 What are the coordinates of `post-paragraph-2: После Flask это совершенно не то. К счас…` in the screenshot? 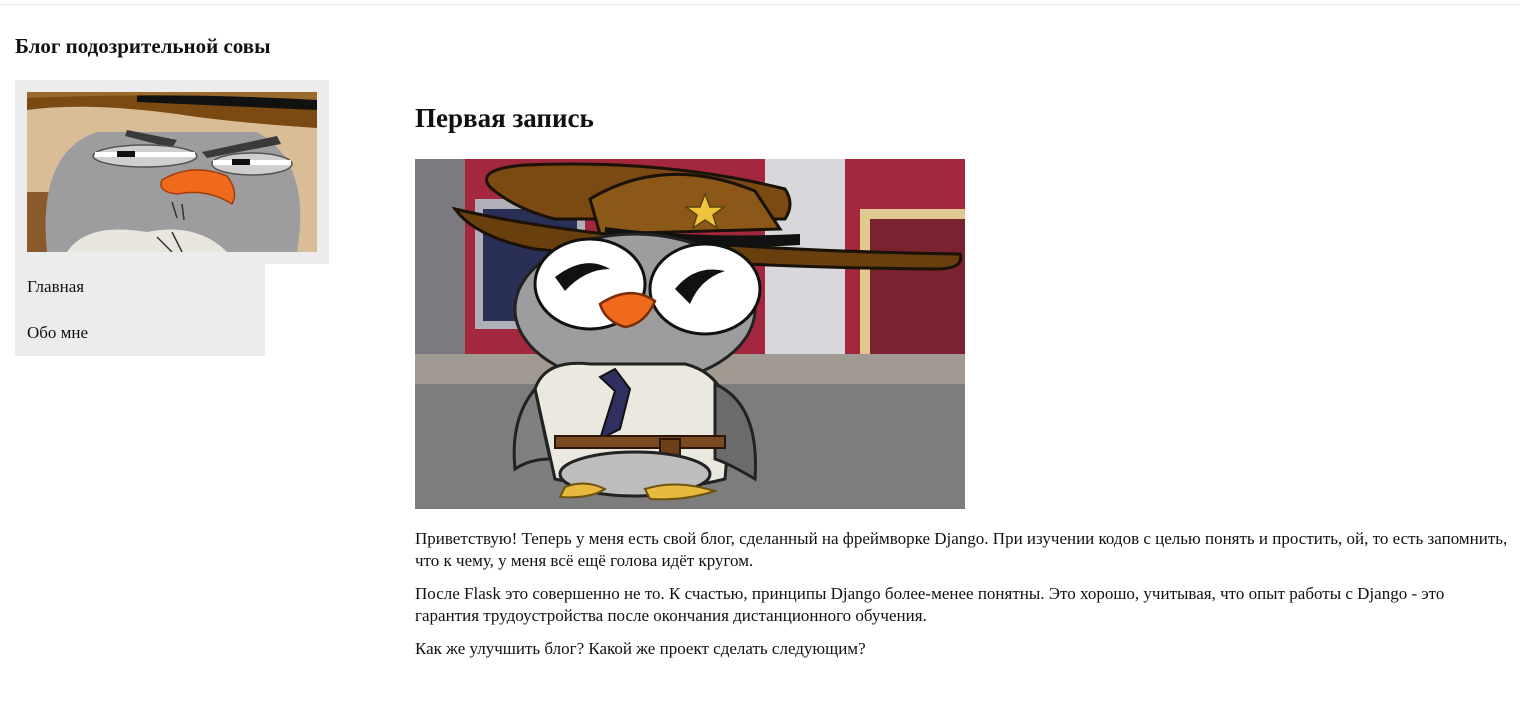 It's located at (930, 604).